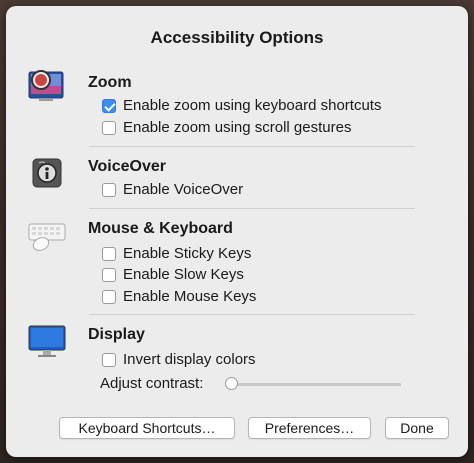 The height and width of the screenshot is (463, 474). I want to click on display-icon, so click(47, 342).